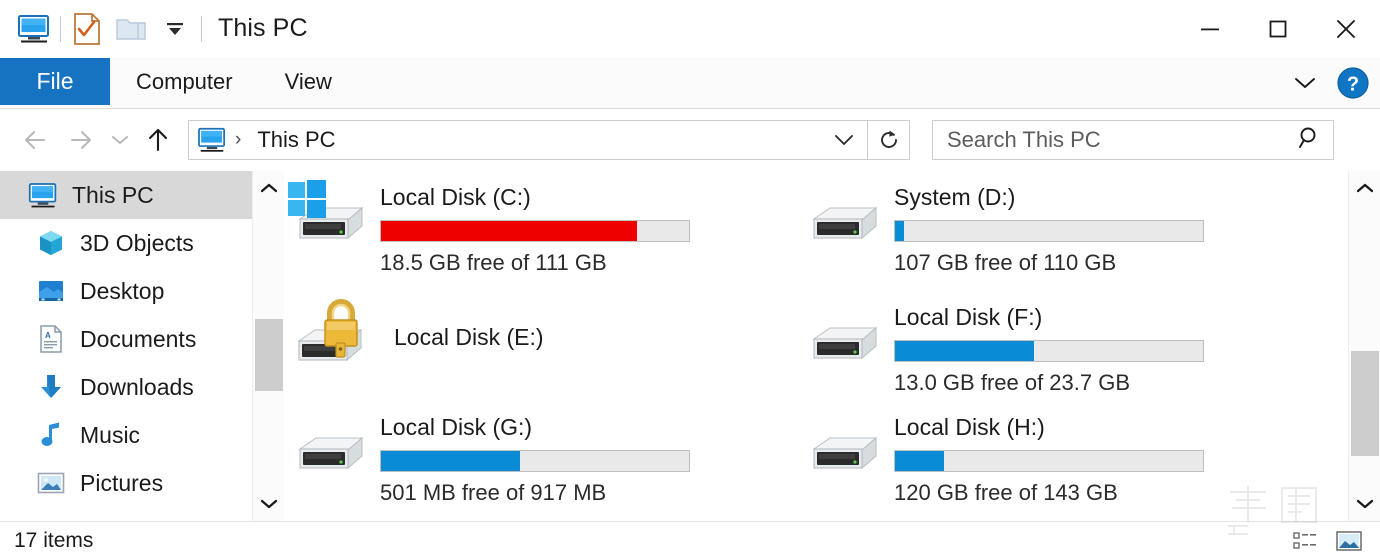 The image size is (1380, 560). I want to click on drive-info: Local Disk (C:) 18.5 GB free of 111 GB, so click(582, 226).